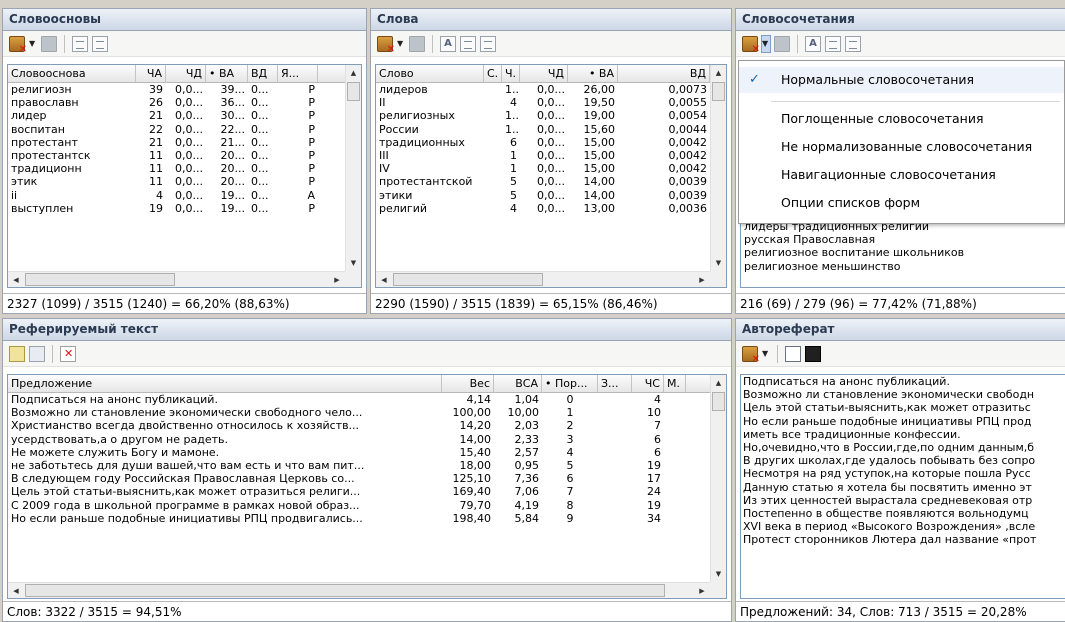 This screenshot has width=1065, height=622. What do you see at coordinates (903, 239) in the screenshot?
I see `list-item: русская Православная` at bounding box center [903, 239].